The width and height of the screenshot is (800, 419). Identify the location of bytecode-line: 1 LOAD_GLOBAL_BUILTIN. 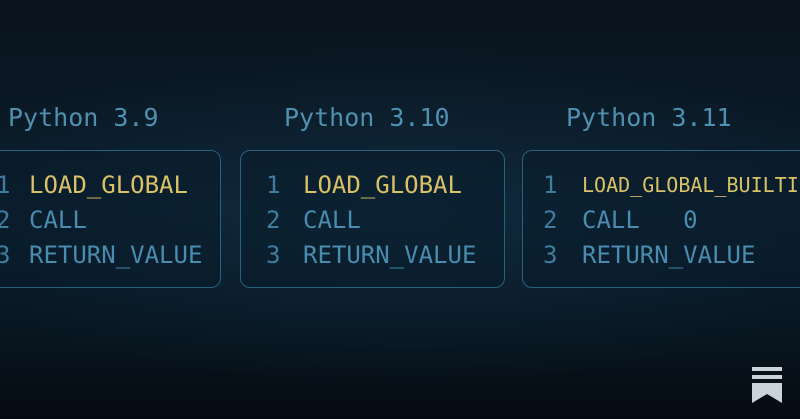
(661, 185).